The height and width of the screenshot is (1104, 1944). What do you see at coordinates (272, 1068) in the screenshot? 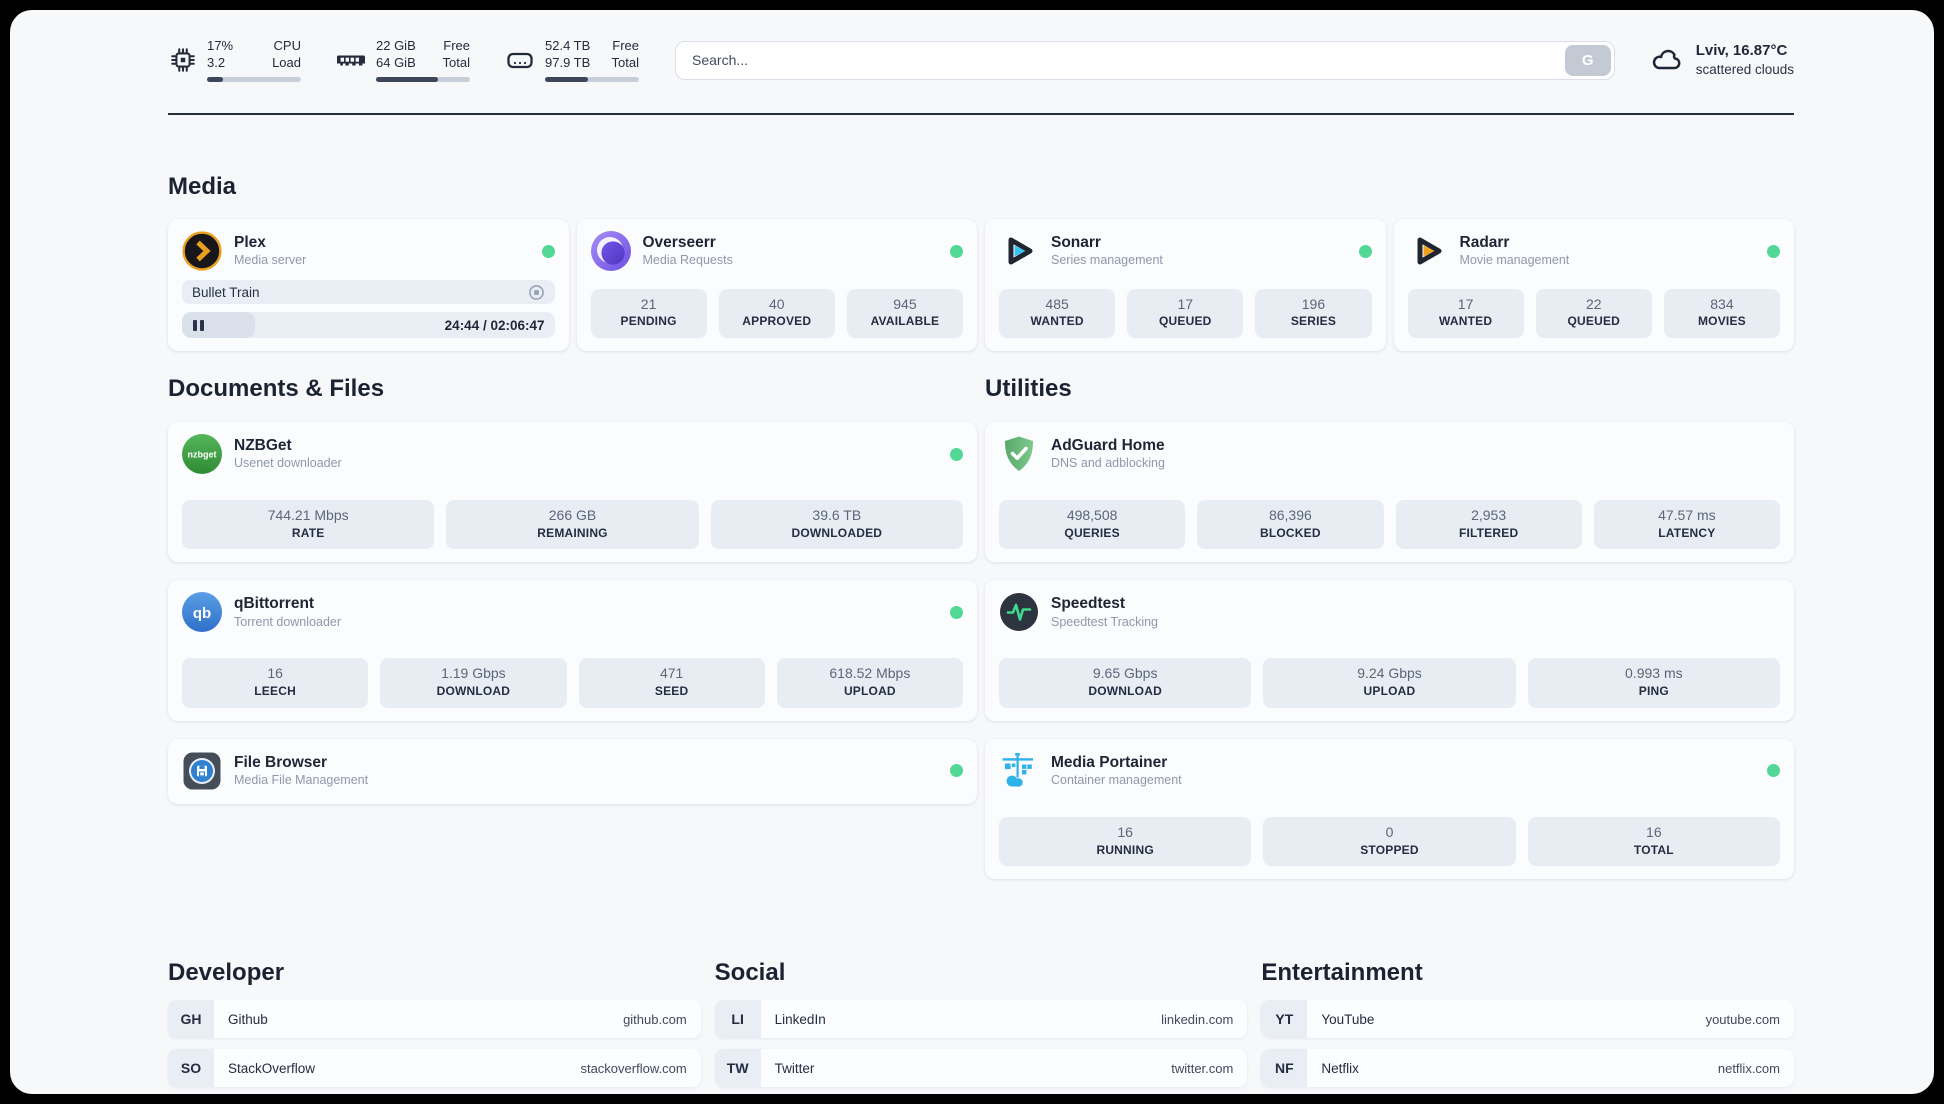
I see `bookmark-name: StackOverflow` at bounding box center [272, 1068].